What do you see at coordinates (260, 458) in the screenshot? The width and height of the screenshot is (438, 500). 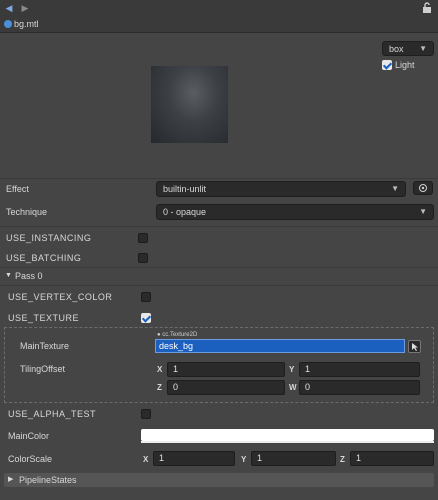 I see `color-scale-y-value: 1` at bounding box center [260, 458].